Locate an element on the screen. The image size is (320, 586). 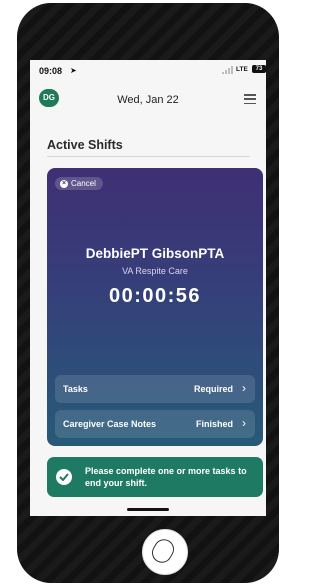
tasks-status: Required is located at coordinates (213, 389).